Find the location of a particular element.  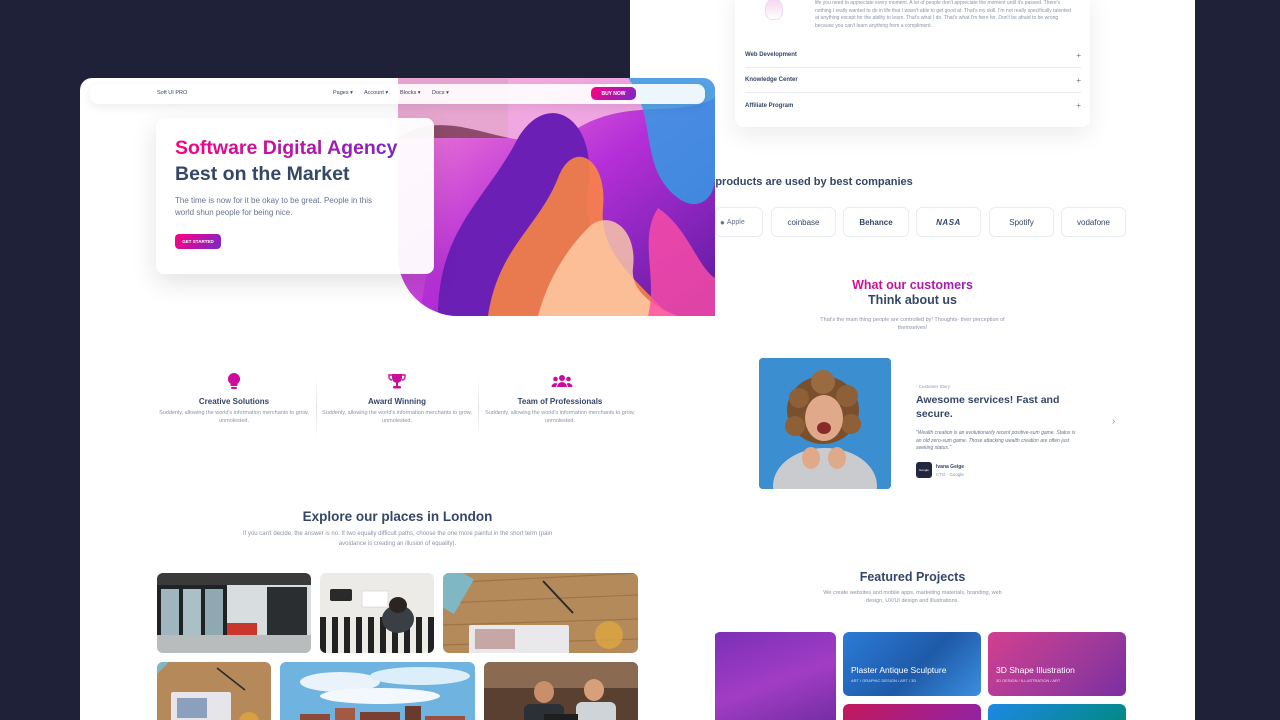

author-avatar: Google is located at coordinates (924, 470).